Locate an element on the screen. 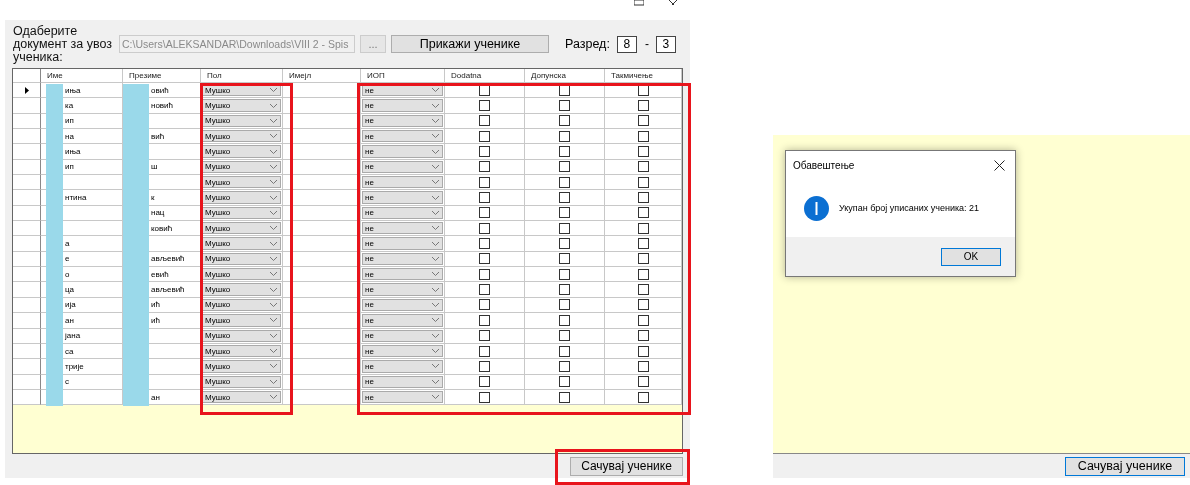 This screenshot has width=1190, height=485. column-header: Такмичење is located at coordinates (643, 76).